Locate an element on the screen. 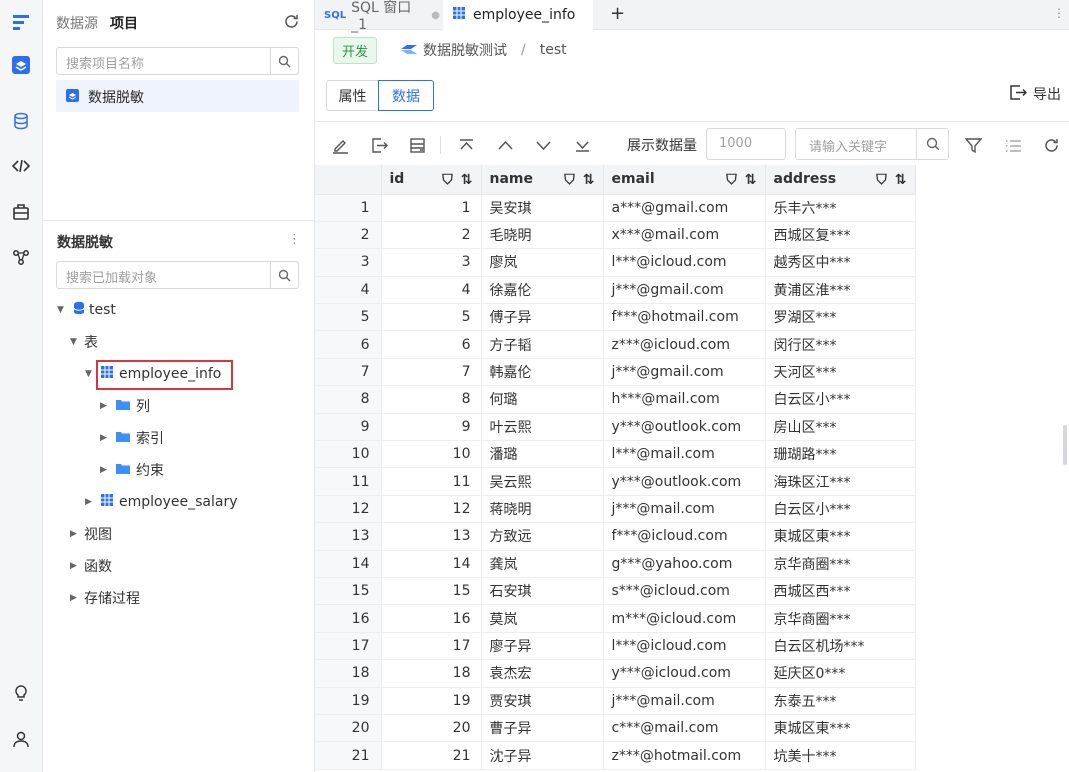 This screenshot has width=1069, height=772. row-number-cell: 8 is located at coordinates (348, 399).